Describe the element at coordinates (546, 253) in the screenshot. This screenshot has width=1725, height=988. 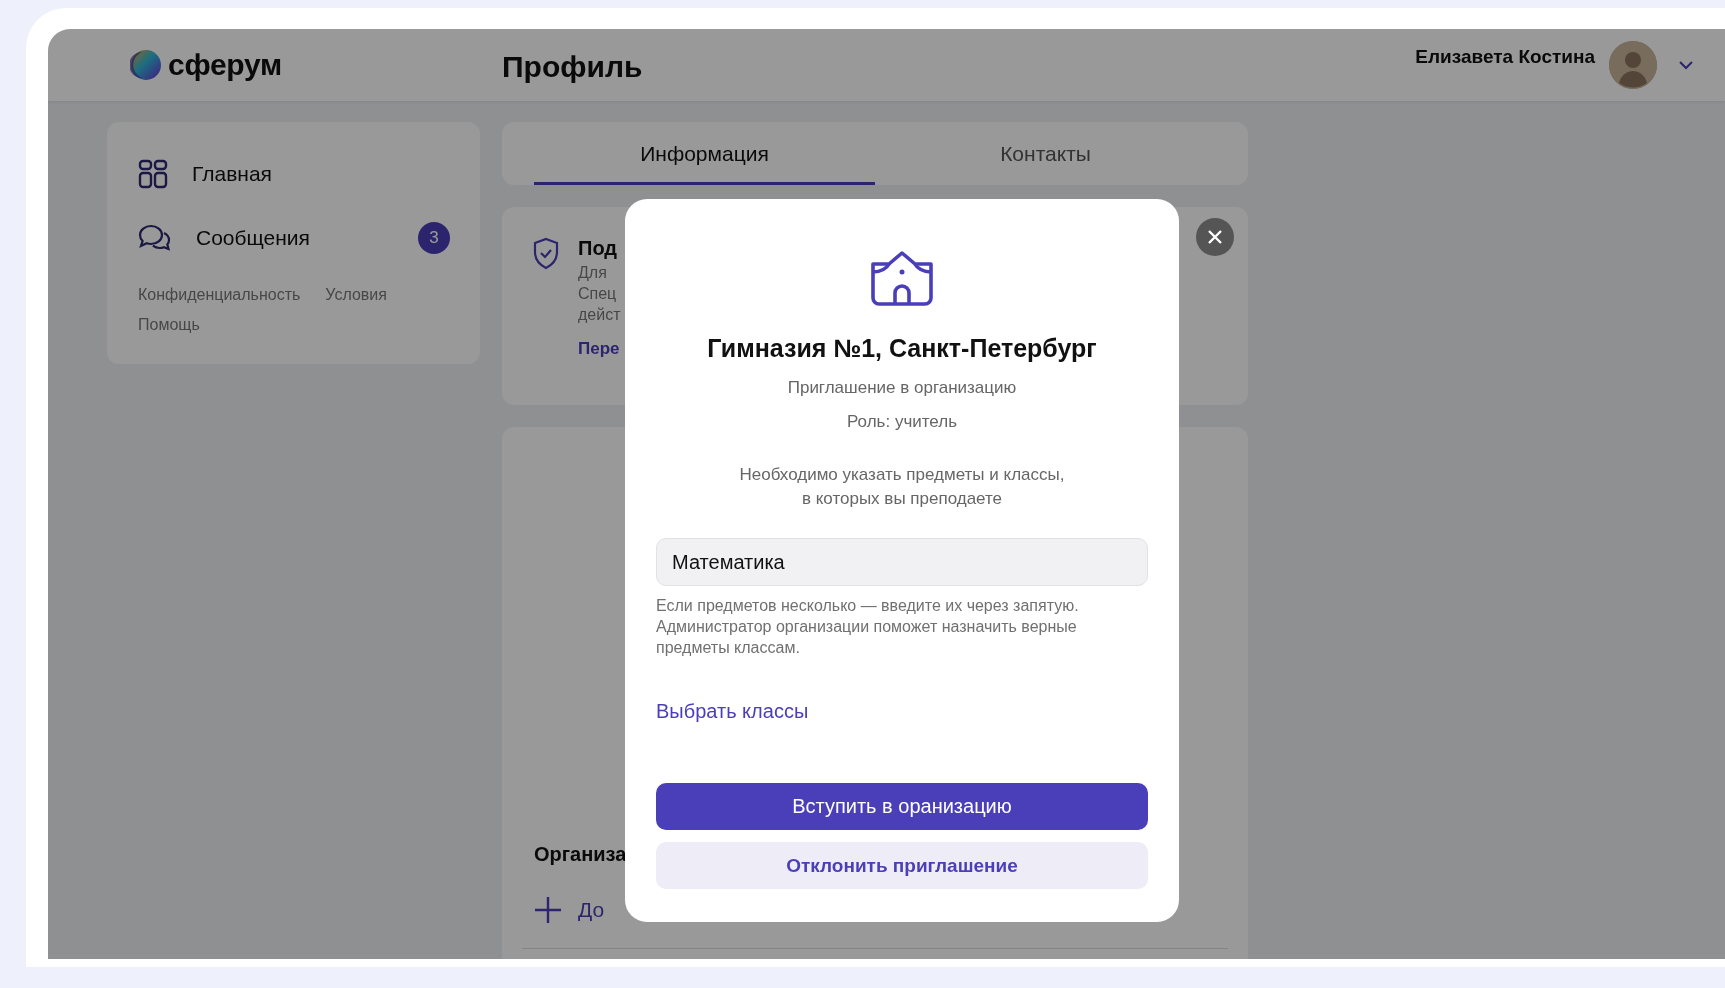
I see `shield-check-icon` at that location.